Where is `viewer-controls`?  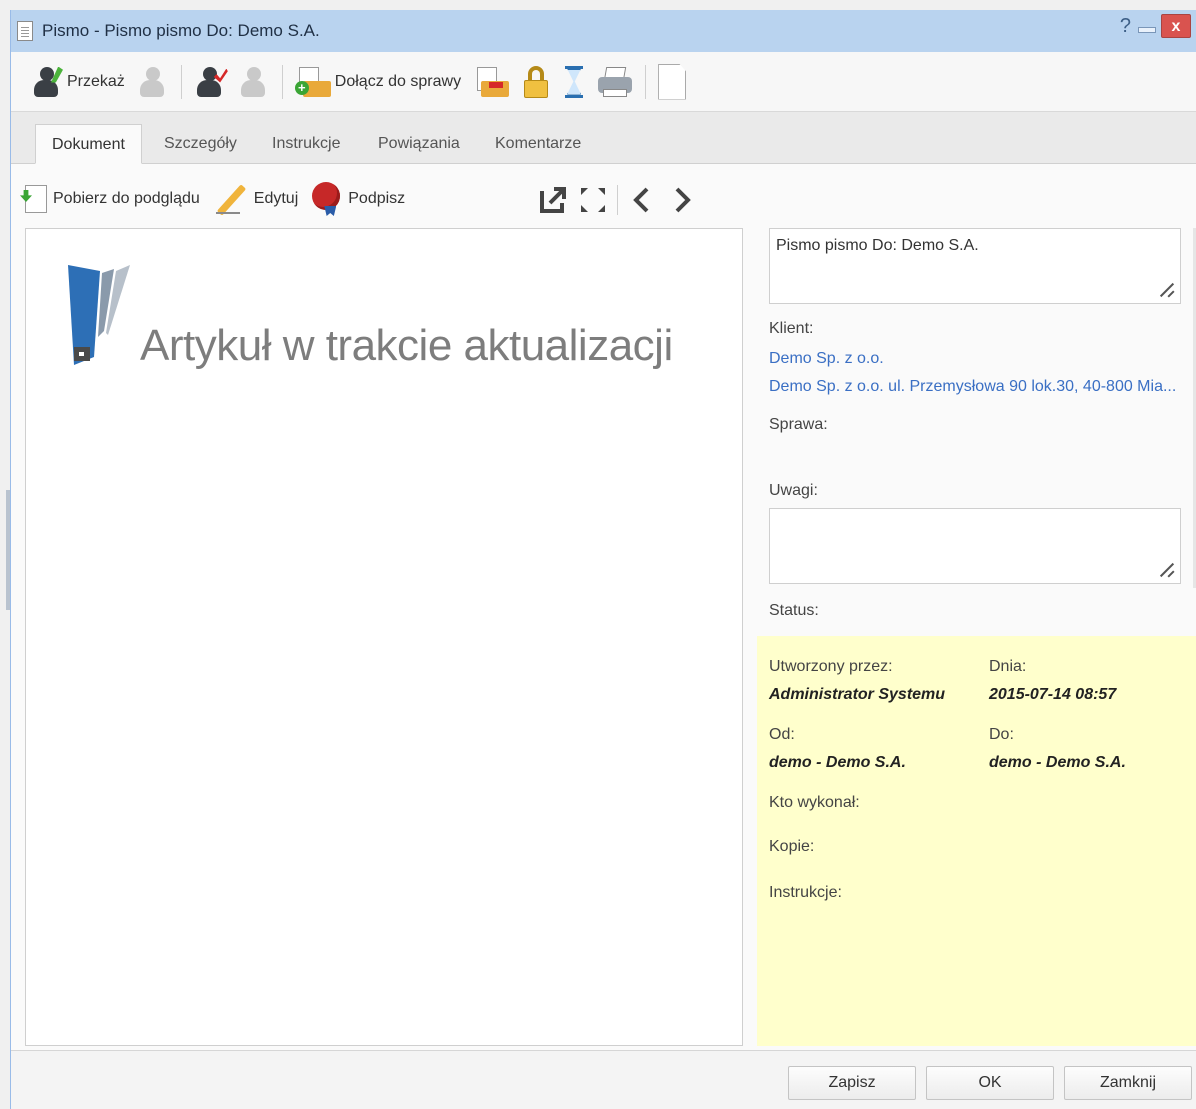 viewer-controls is located at coordinates (617, 200).